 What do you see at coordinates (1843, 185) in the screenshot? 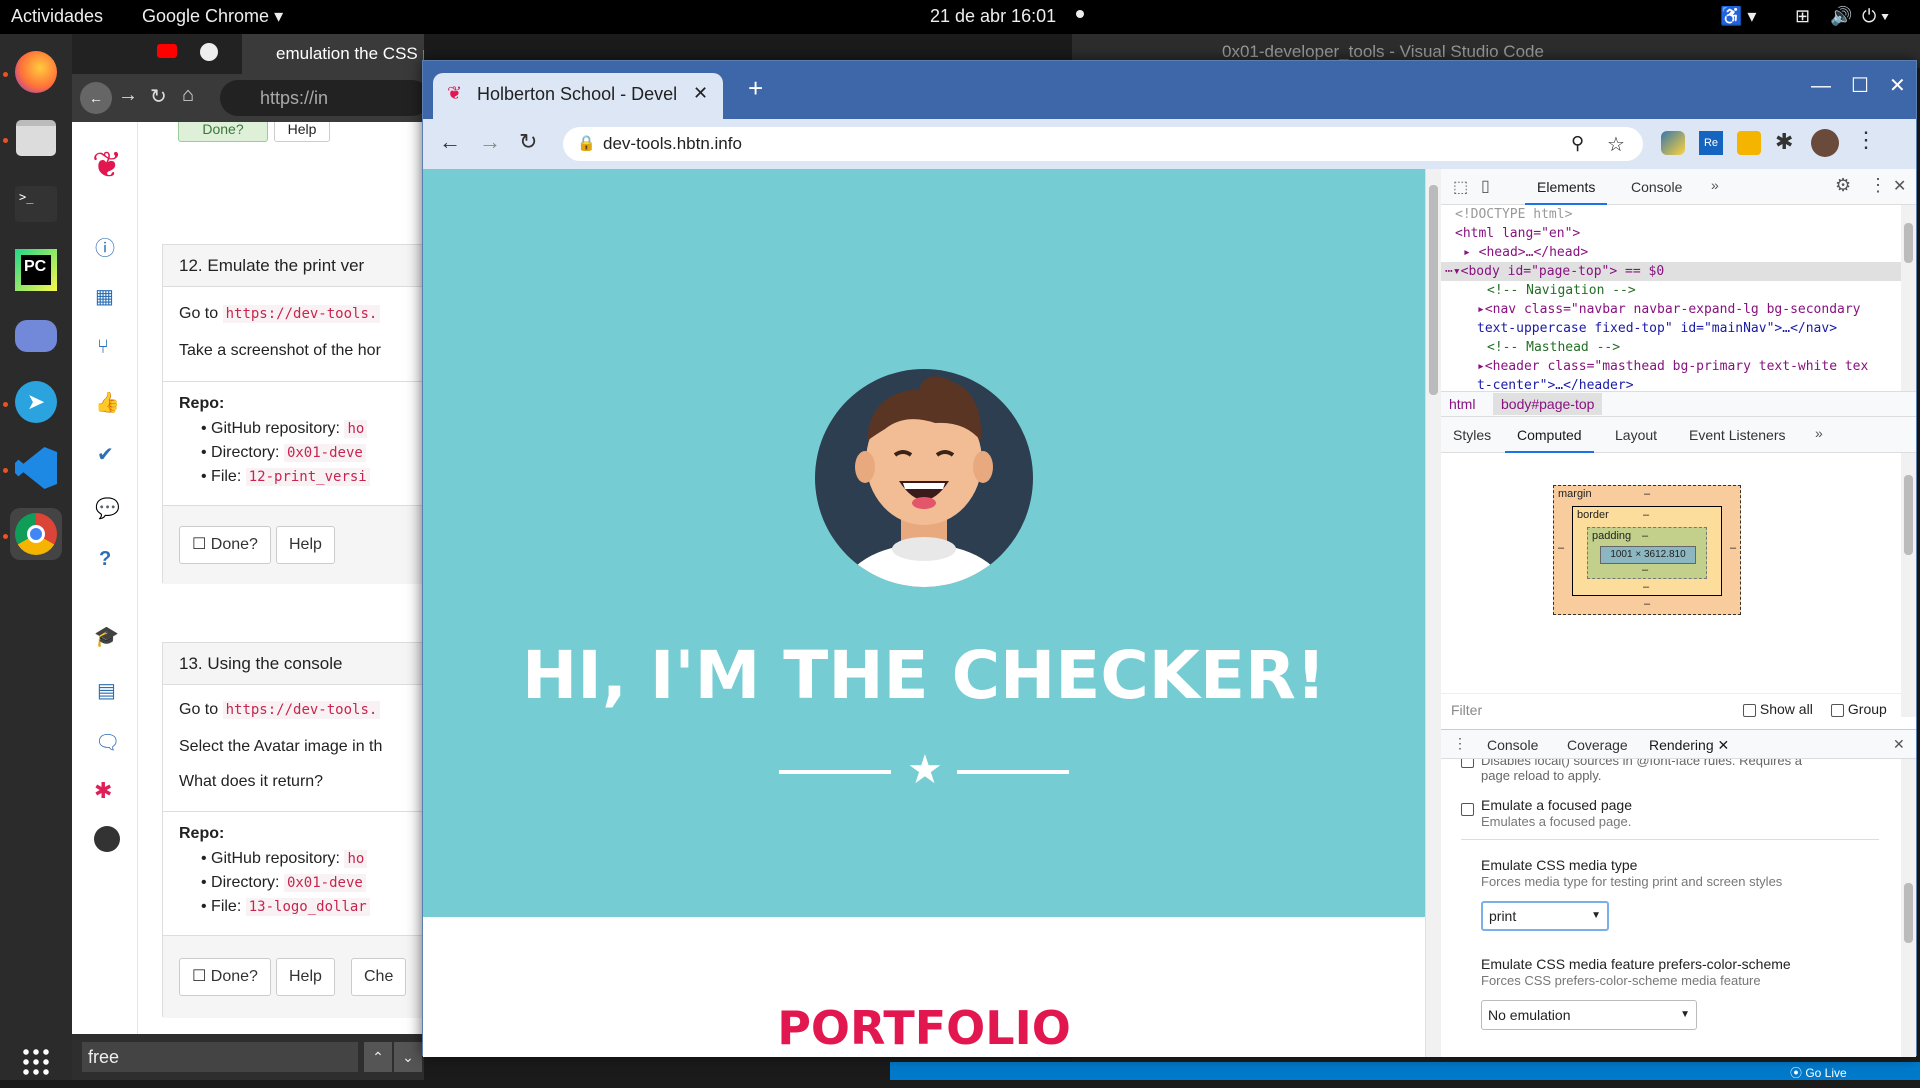
I see `settings-gear-icon: ⚙` at bounding box center [1843, 185].